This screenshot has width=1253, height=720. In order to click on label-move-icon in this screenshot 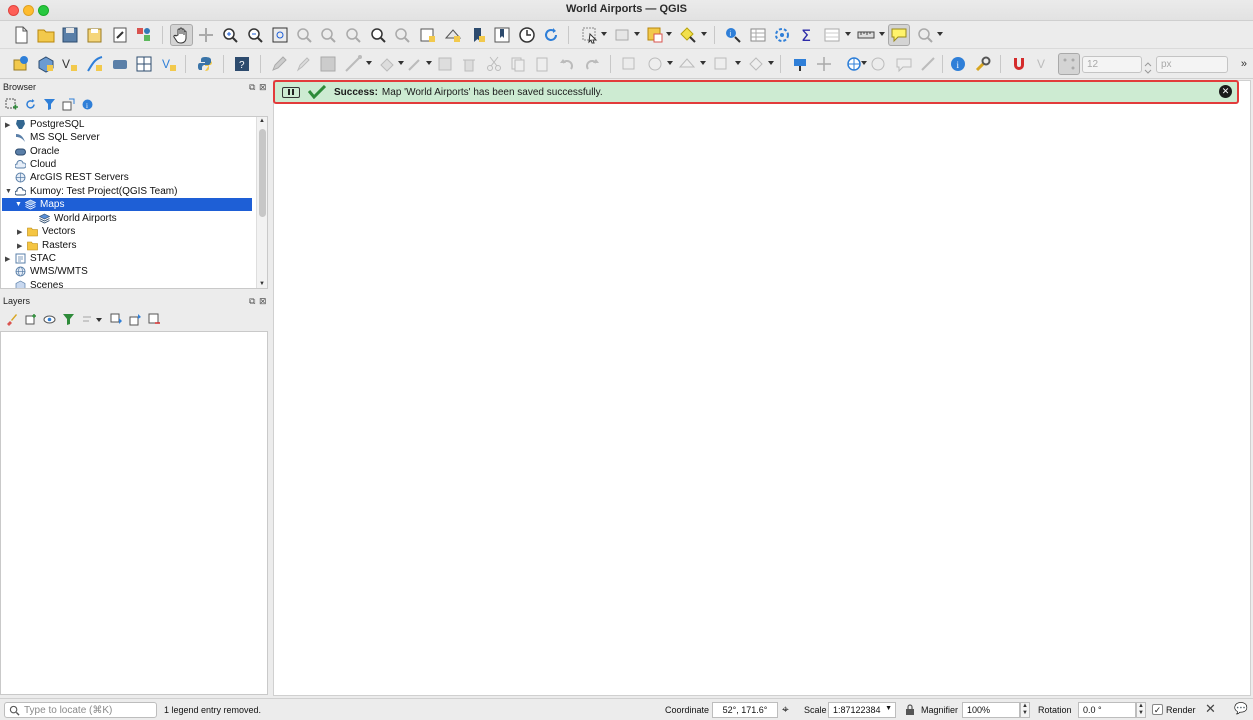, I will do `click(824, 64)`.